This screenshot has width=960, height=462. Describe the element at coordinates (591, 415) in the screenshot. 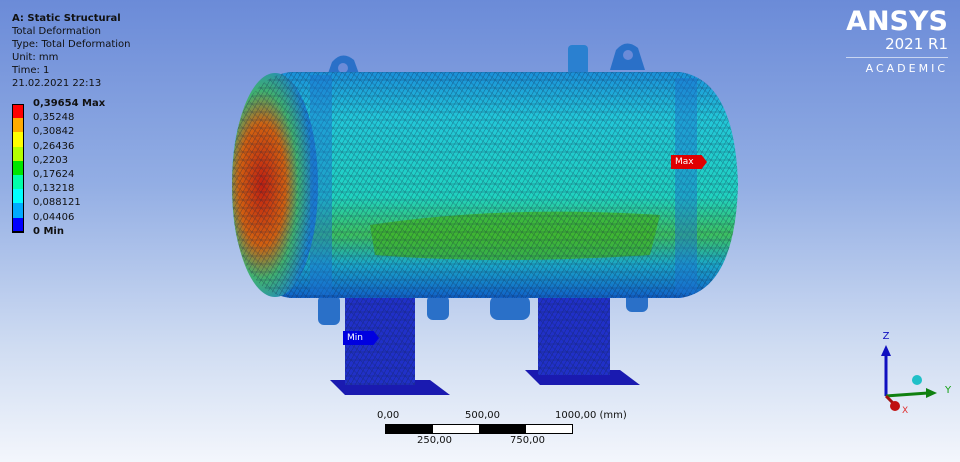

I see `scale-label: 1000,00 (mm)` at that location.